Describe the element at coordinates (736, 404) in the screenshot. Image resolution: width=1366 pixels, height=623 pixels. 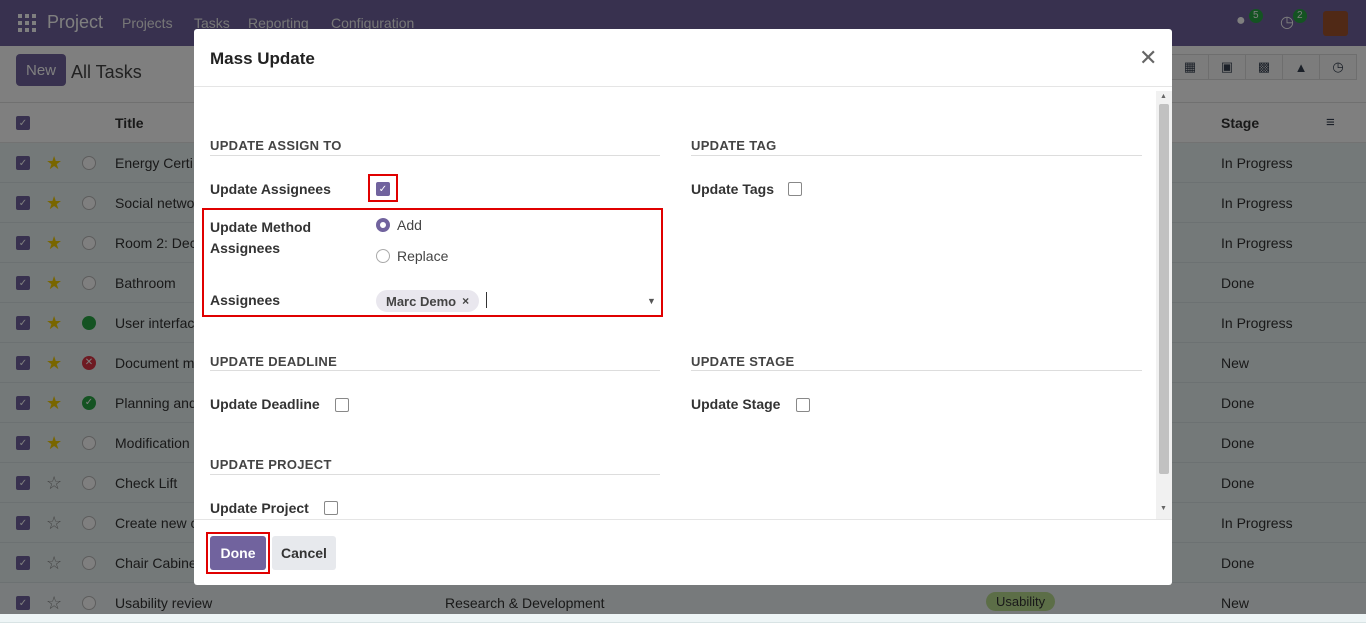
I see `update-stage-label: Update Stage` at that location.